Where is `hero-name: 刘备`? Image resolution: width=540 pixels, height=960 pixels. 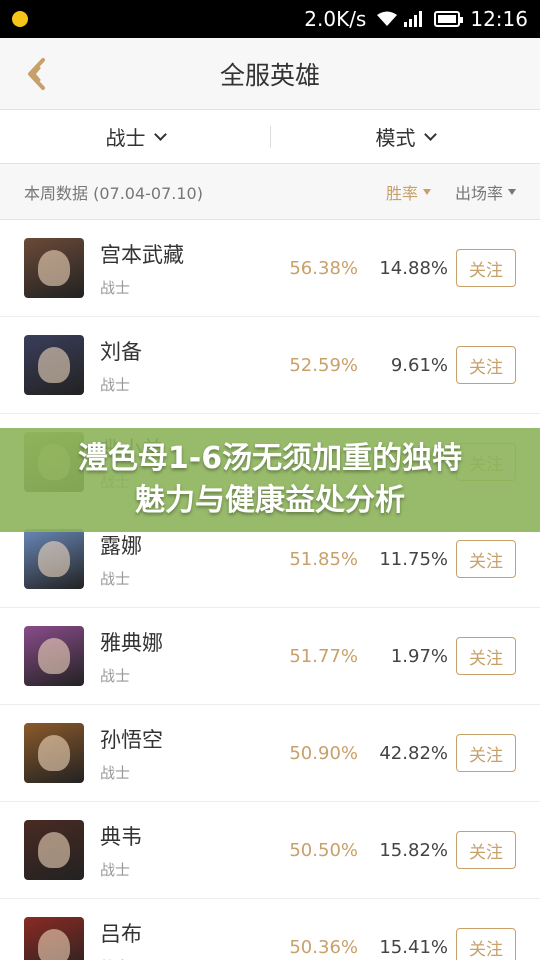 hero-name: 刘备 is located at coordinates (121, 351).